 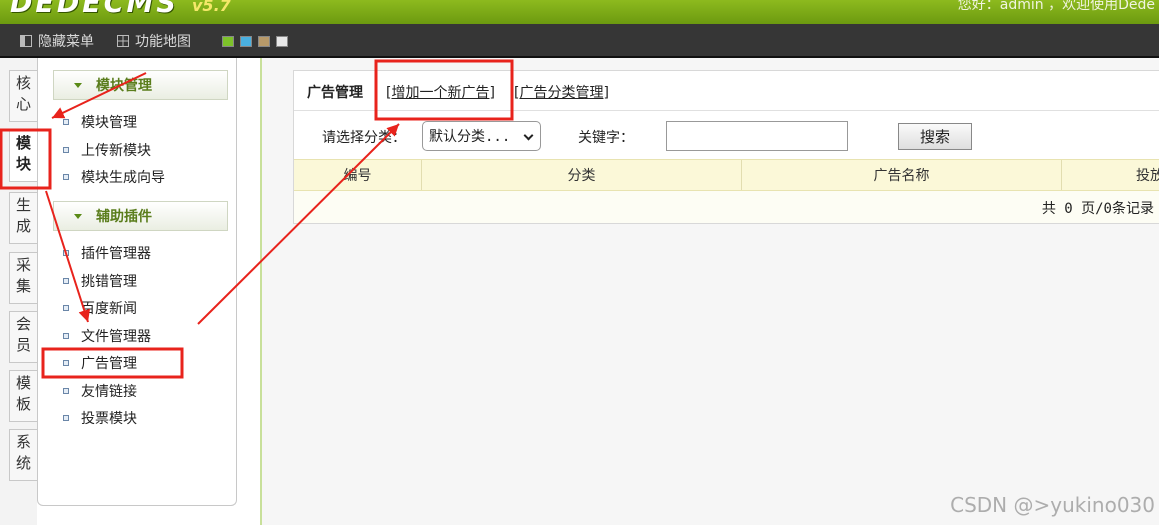 I want to click on skin-swatch-gray, so click(x=282, y=41).